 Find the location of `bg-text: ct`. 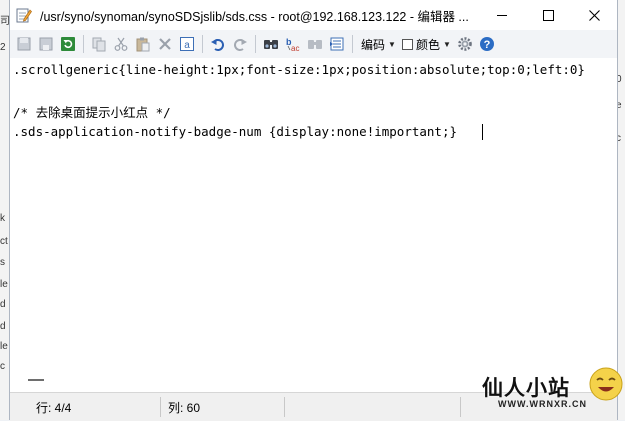

bg-text: ct is located at coordinates (4, 241).